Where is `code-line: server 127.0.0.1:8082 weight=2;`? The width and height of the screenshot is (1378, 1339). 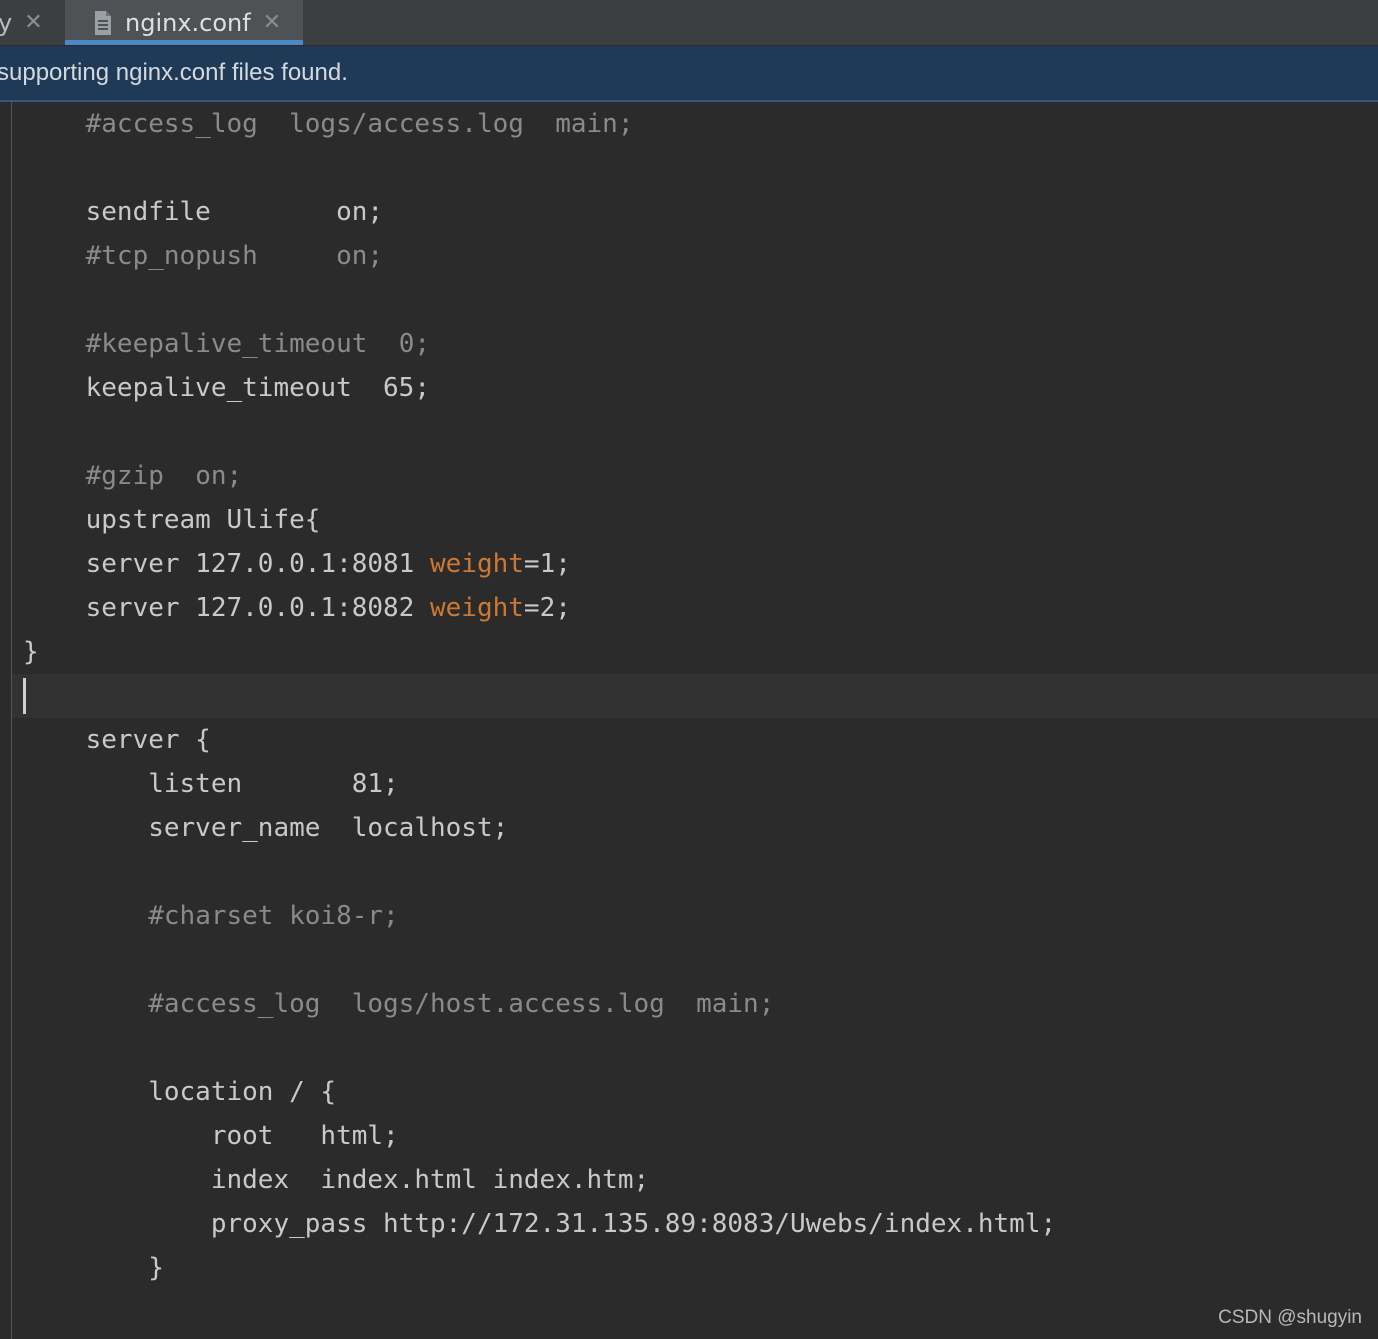
code-line: server 127.0.0.1:8082 weight=2; is located at coordinates (539, 608).